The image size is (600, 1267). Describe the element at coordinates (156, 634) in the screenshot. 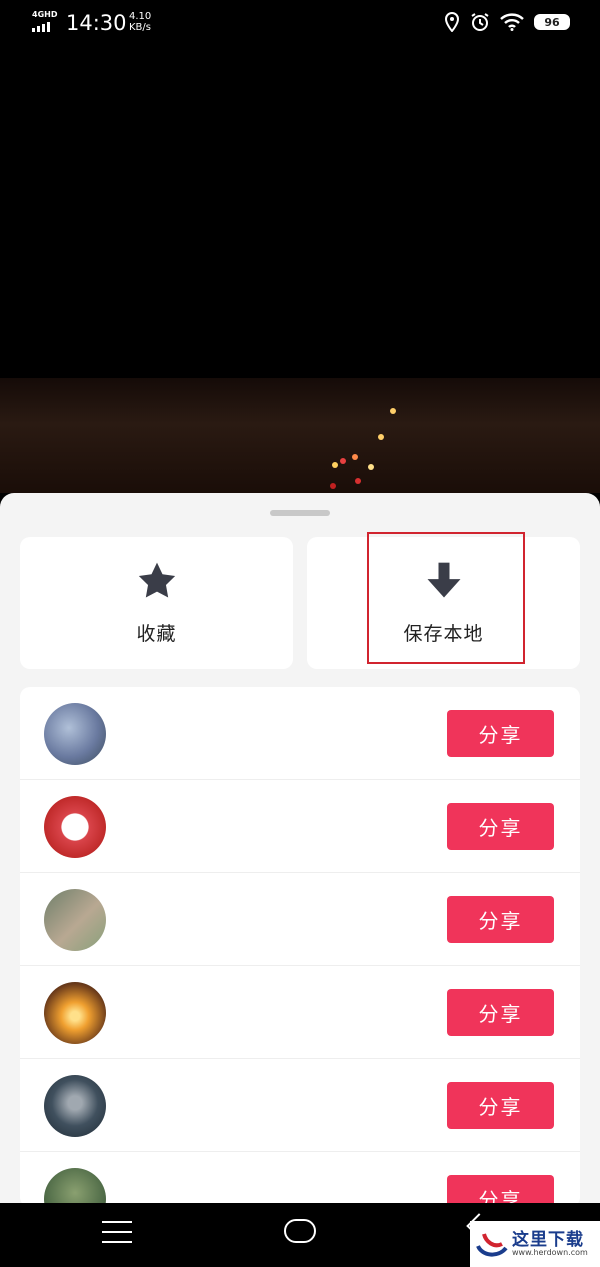

I see `favorite-label: 收藏` at that location.